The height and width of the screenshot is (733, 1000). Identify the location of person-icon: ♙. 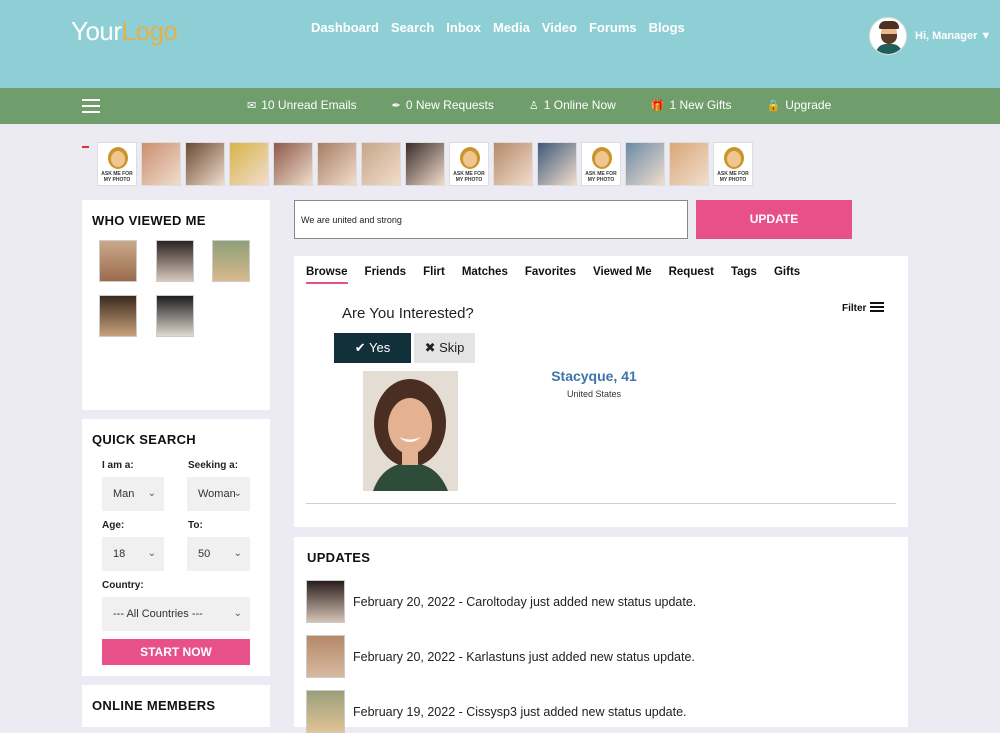
(533, 105).